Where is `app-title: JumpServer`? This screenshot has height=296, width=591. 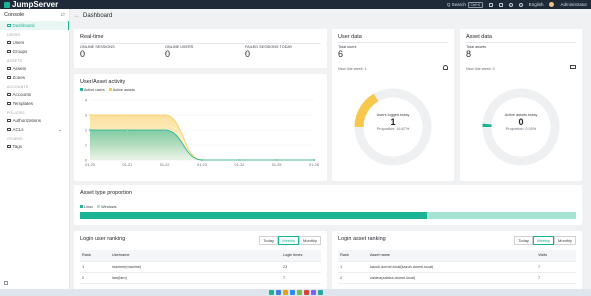 app-title: JumpServer is located at coordinates (35, 4).